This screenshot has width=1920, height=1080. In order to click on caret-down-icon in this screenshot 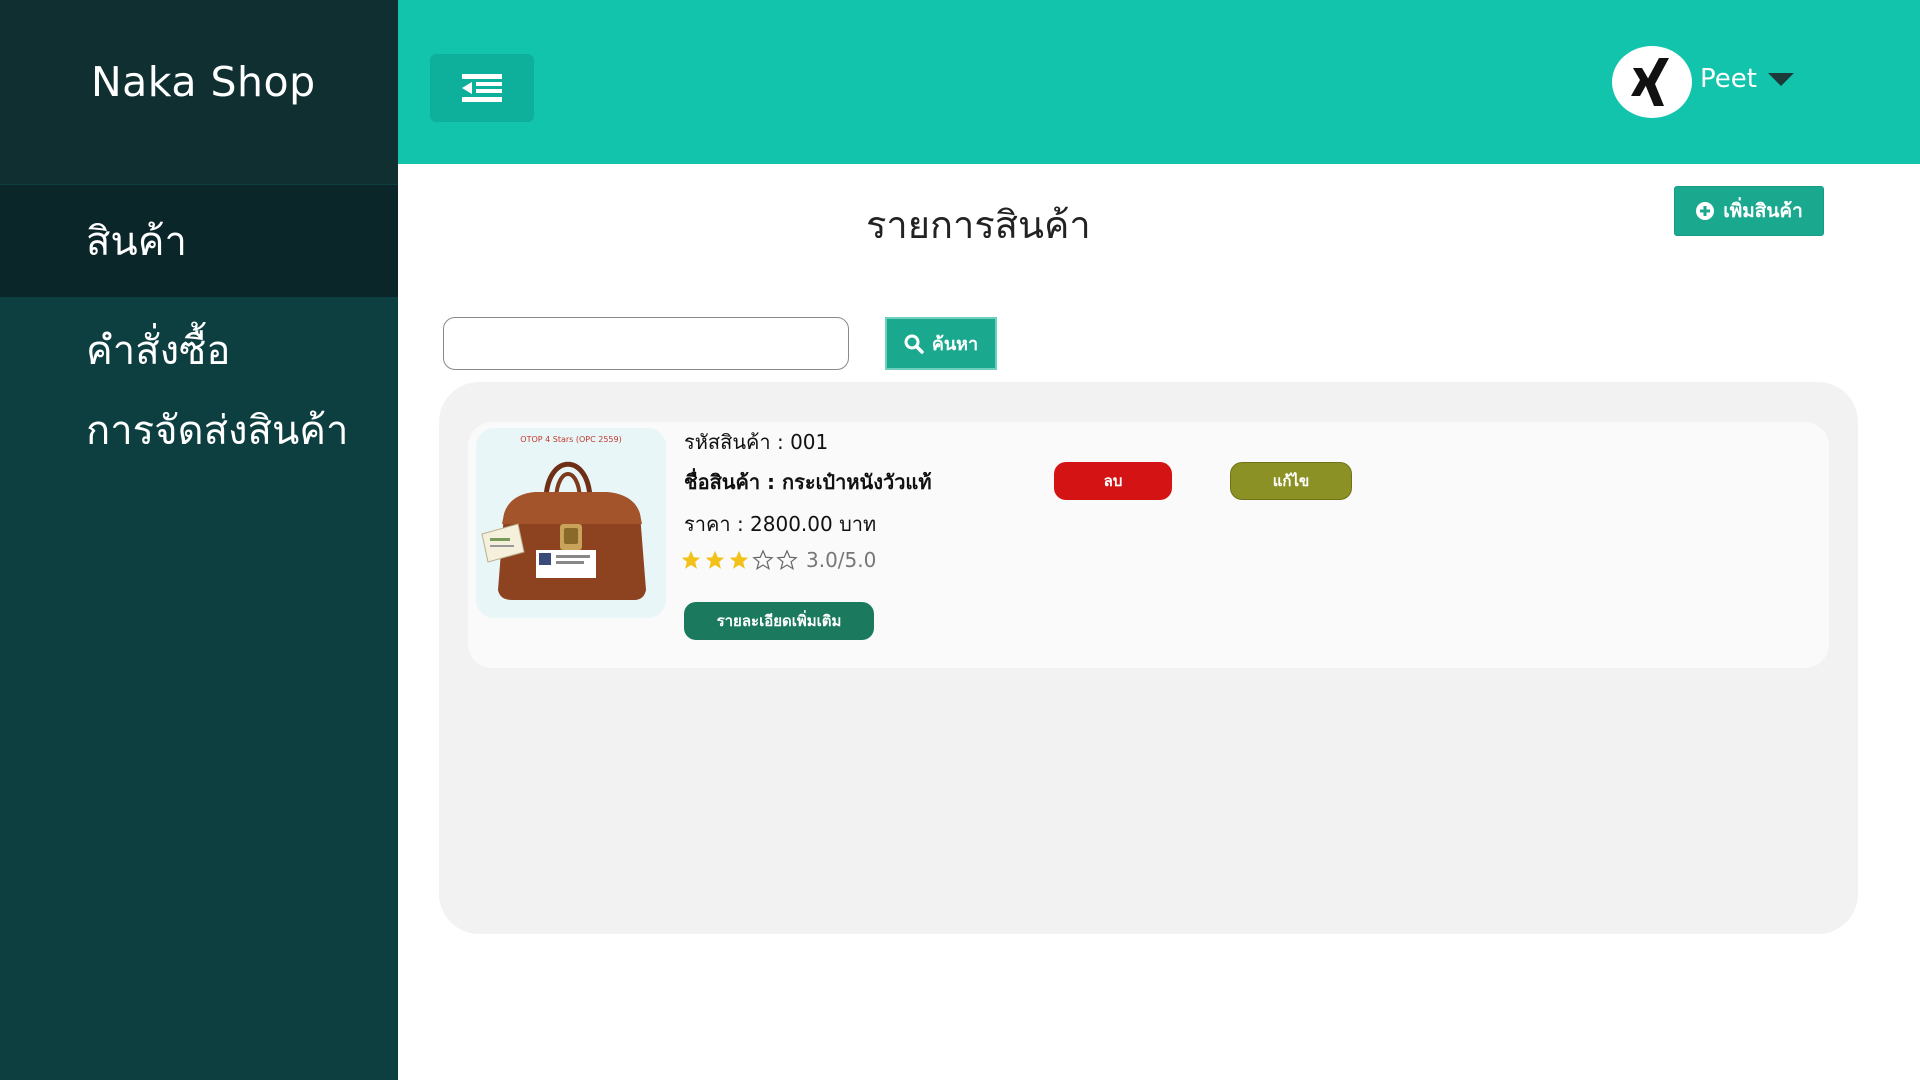, I will do `click(1781, 79)`.